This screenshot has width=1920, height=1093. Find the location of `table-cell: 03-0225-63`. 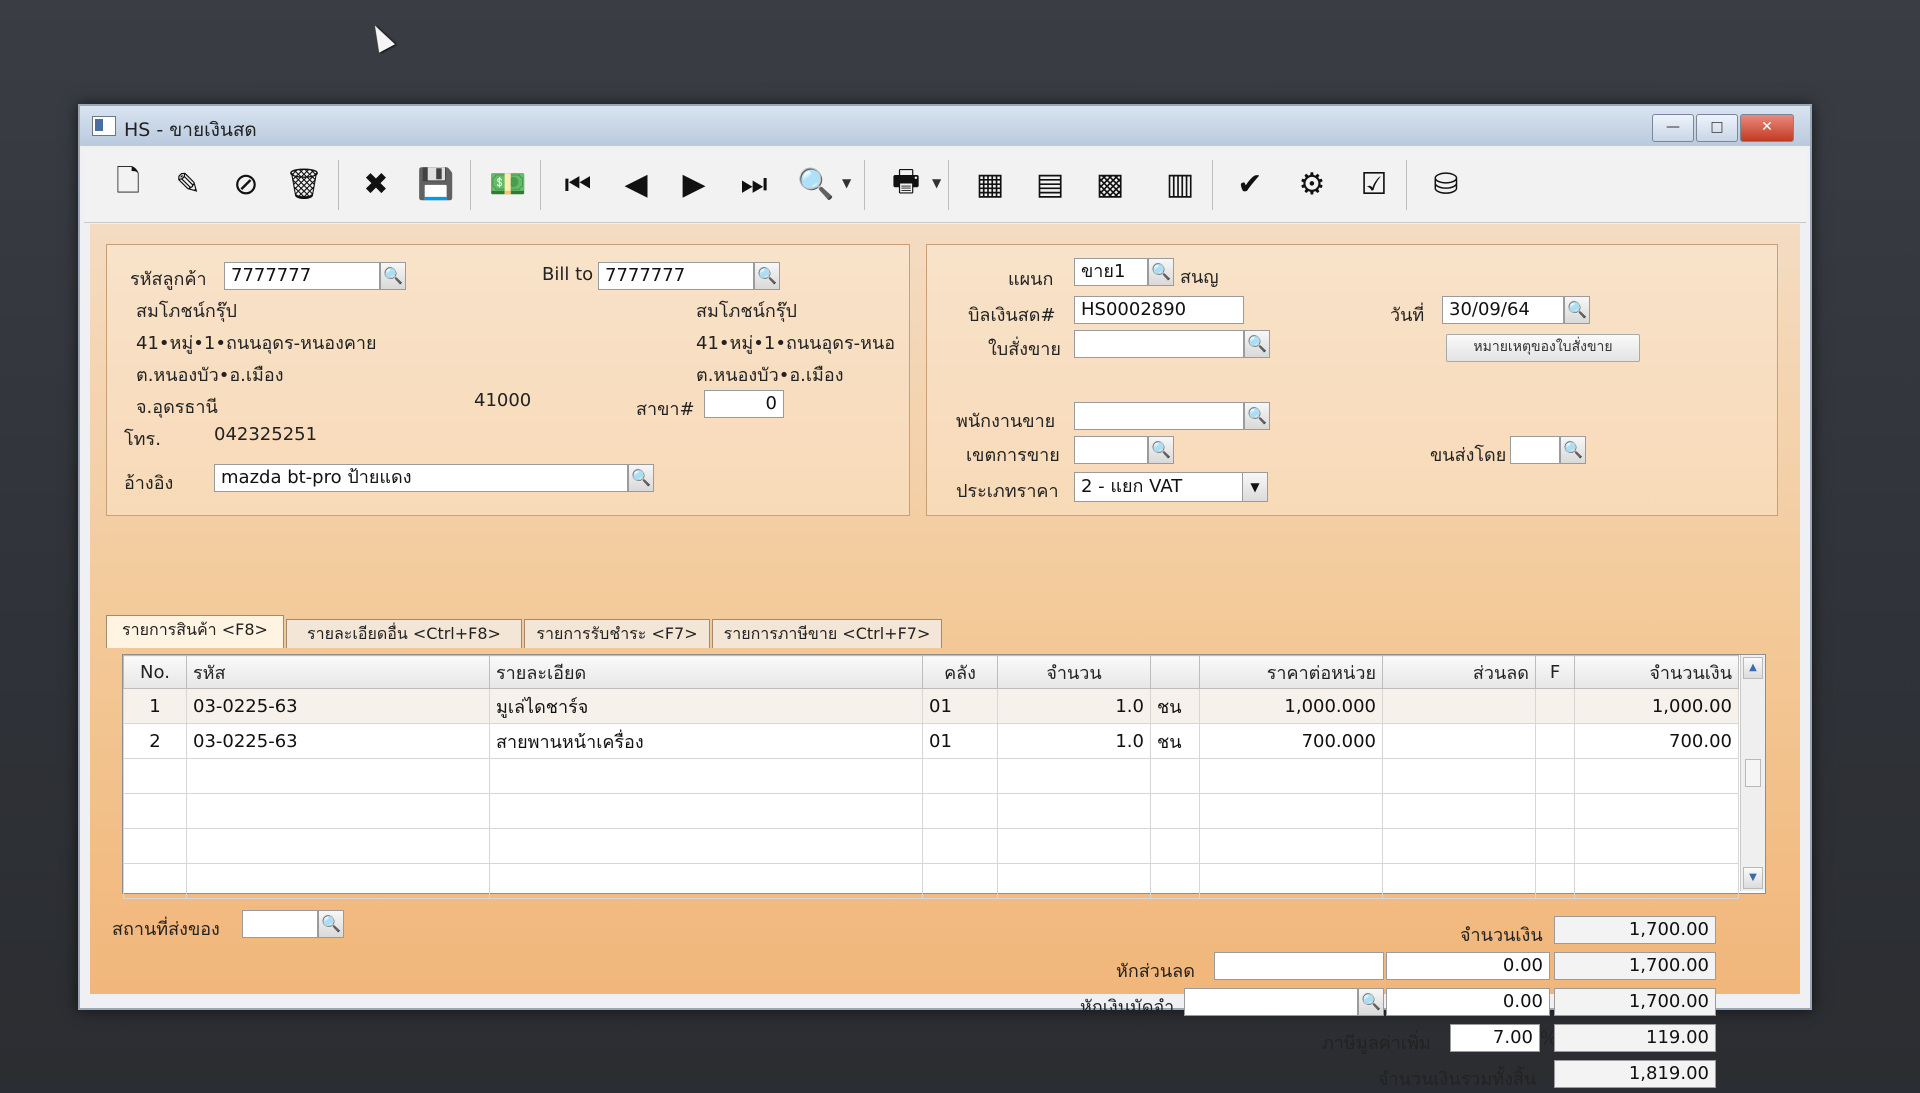

table-cell: 03-0225-63 is located at coordinates (338, 706).